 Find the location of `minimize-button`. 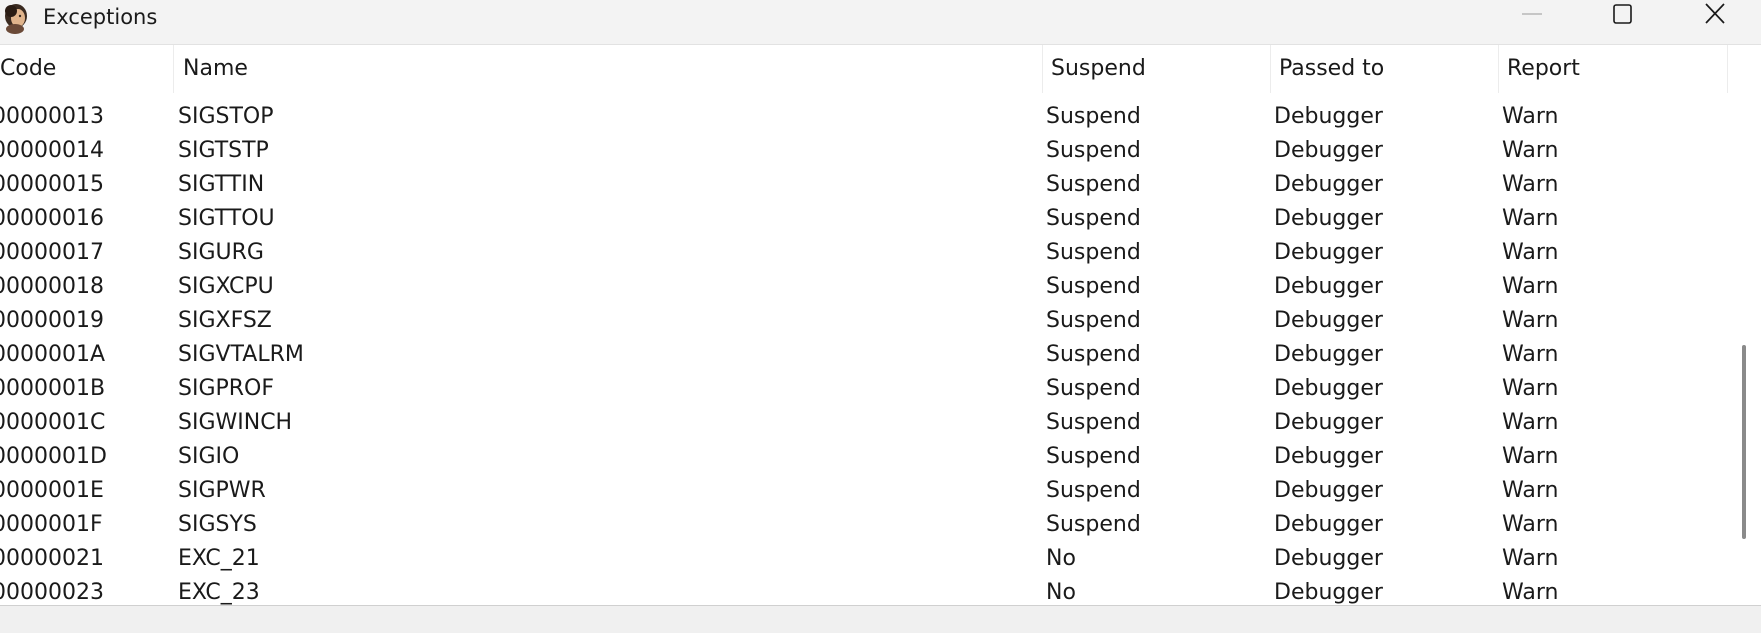

minimize-button is located at coordinates (1532, 16).